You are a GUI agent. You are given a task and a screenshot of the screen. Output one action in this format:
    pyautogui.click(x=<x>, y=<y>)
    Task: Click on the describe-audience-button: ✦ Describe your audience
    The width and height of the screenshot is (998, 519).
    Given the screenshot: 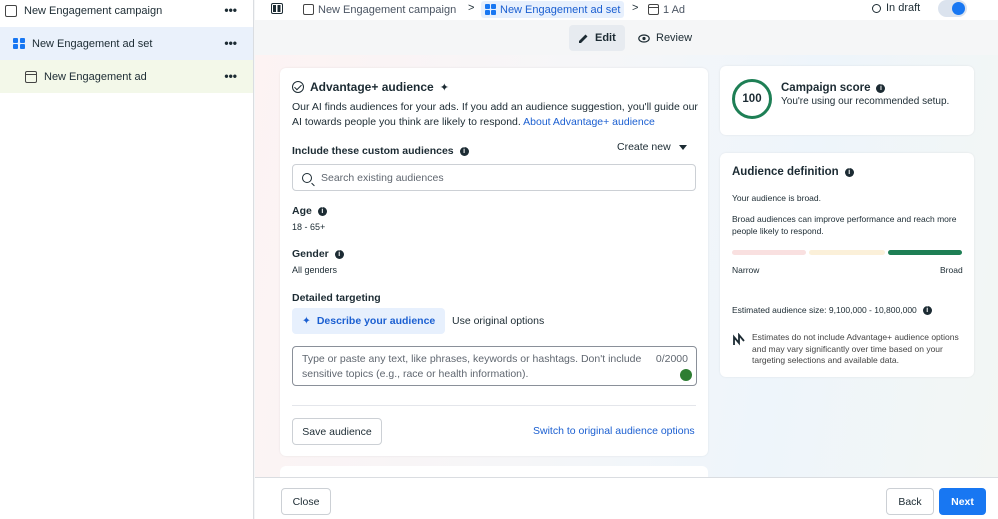 What is the action you would take?
    pyautogui.click(x=369, y=321)
    